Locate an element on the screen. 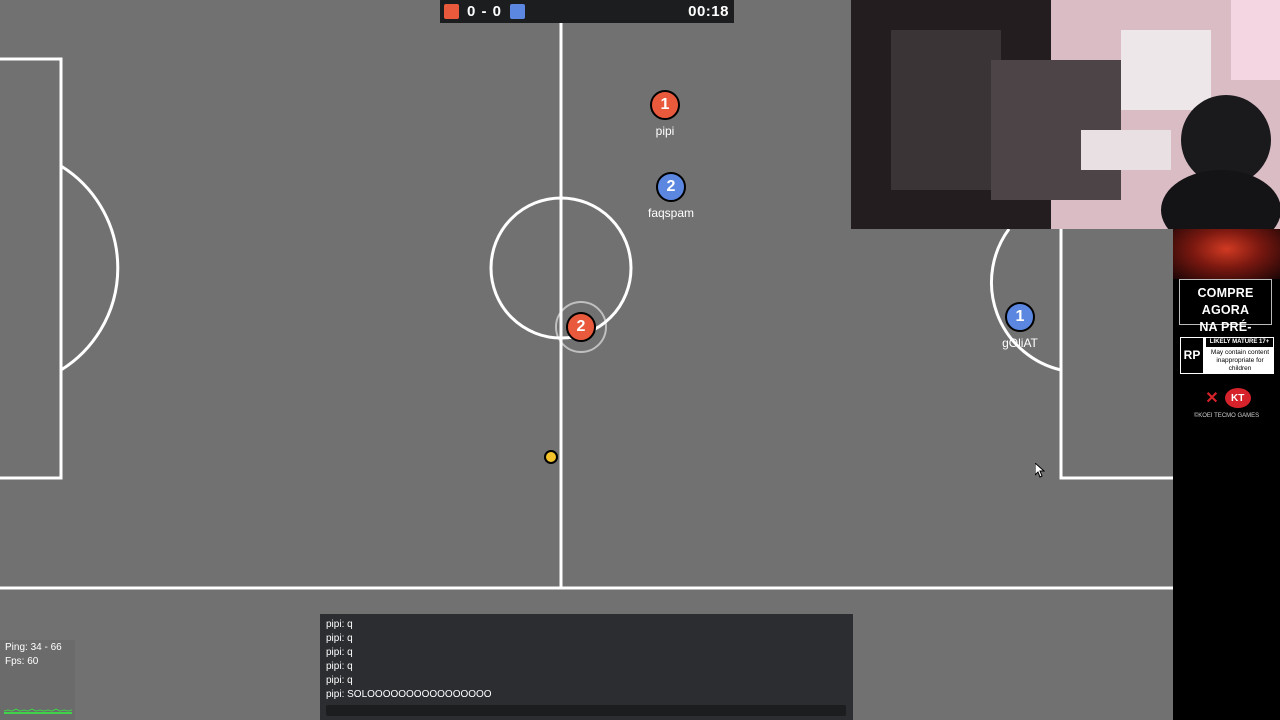  chat-input is located at coordinates (586, 710).